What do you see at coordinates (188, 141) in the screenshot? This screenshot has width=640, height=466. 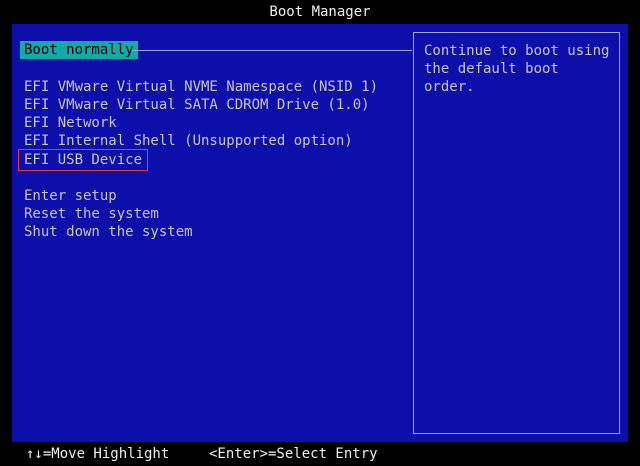 I see `menu-item-efi-internal-shell: EFI Internal Shell (Unsupported option)` at bounding box center [188, 141].